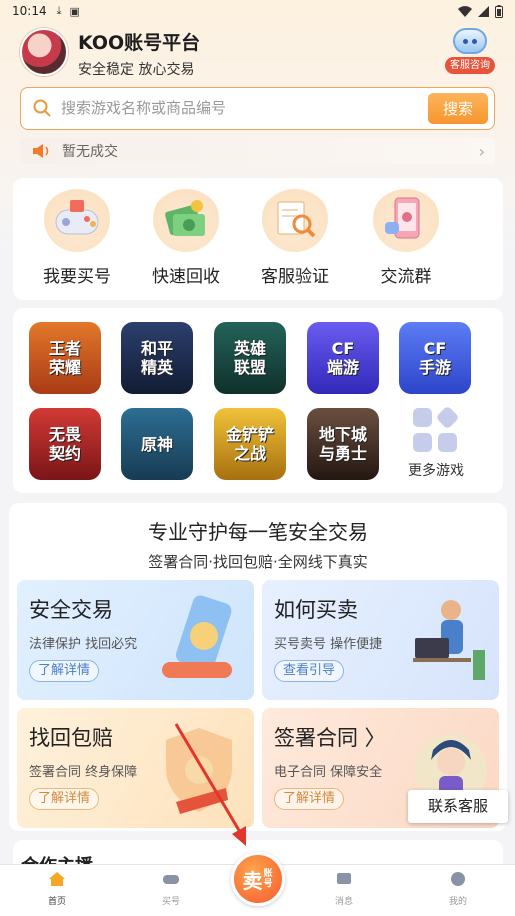  I want to click on message-icon, so click(344, 878).